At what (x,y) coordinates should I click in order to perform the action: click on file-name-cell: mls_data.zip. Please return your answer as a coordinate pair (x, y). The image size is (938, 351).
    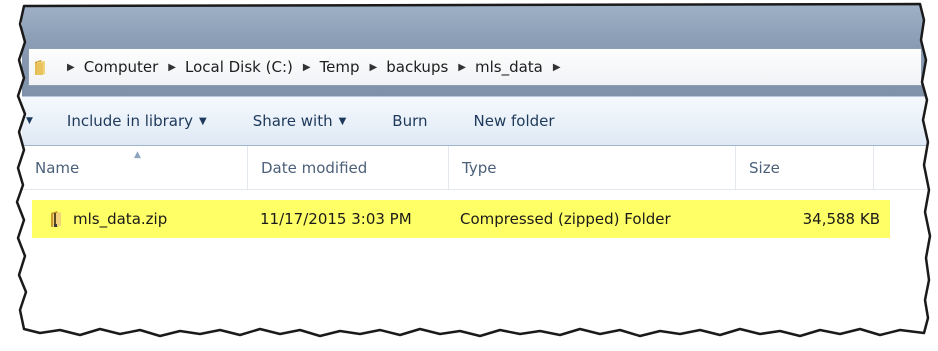
    Looking at the image, I should click on (108, 219).